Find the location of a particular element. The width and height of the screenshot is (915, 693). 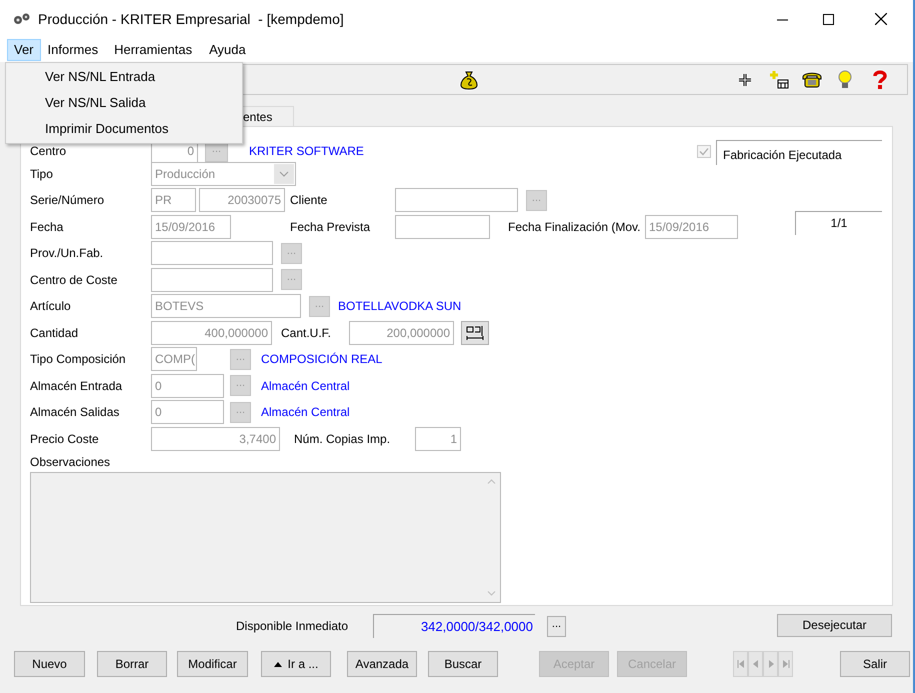

field-label: Tipo Composición is located at coordinates (78, 359).